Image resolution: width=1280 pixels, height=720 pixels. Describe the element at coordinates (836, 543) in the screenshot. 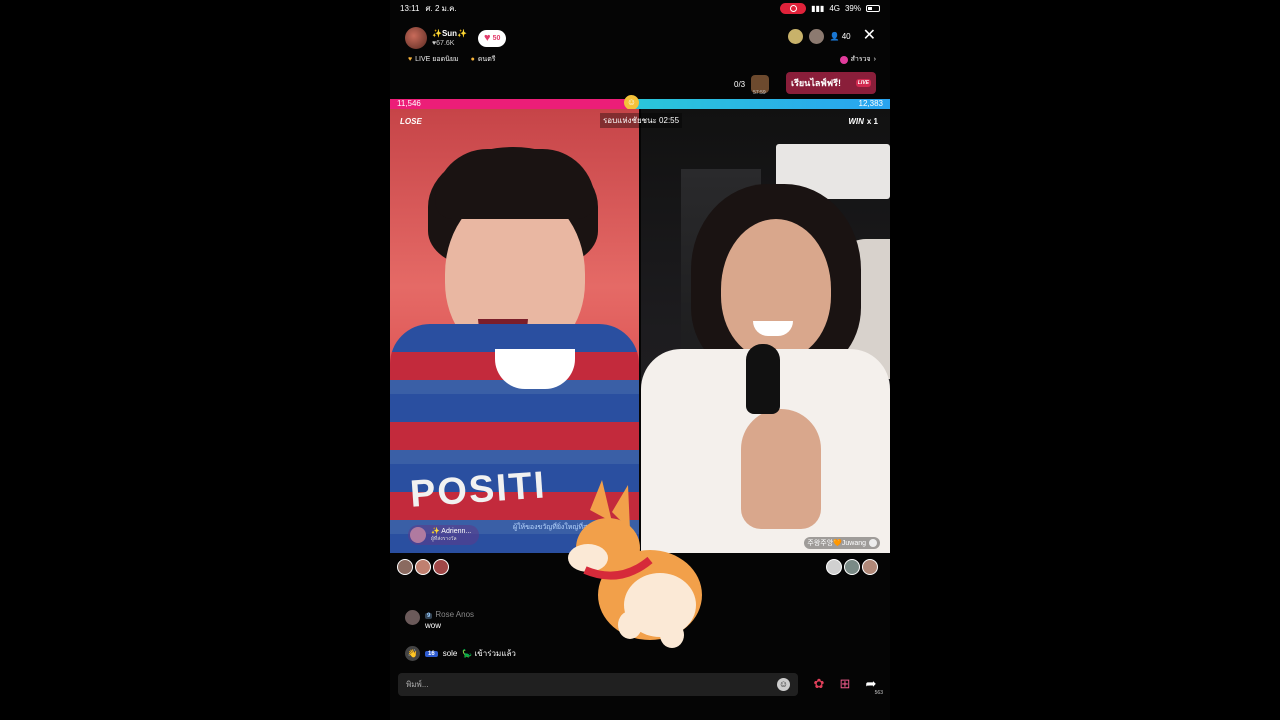

I see `opponent-name: 주왕주앙🧡Juwang` at that location.